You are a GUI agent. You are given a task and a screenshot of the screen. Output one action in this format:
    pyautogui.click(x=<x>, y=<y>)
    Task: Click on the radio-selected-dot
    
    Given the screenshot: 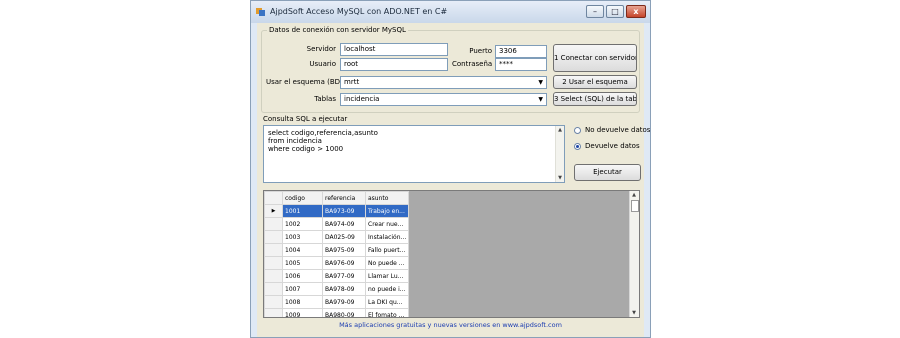 What is the action you would take?
    pyautogui.click(x=577, y=146)
    